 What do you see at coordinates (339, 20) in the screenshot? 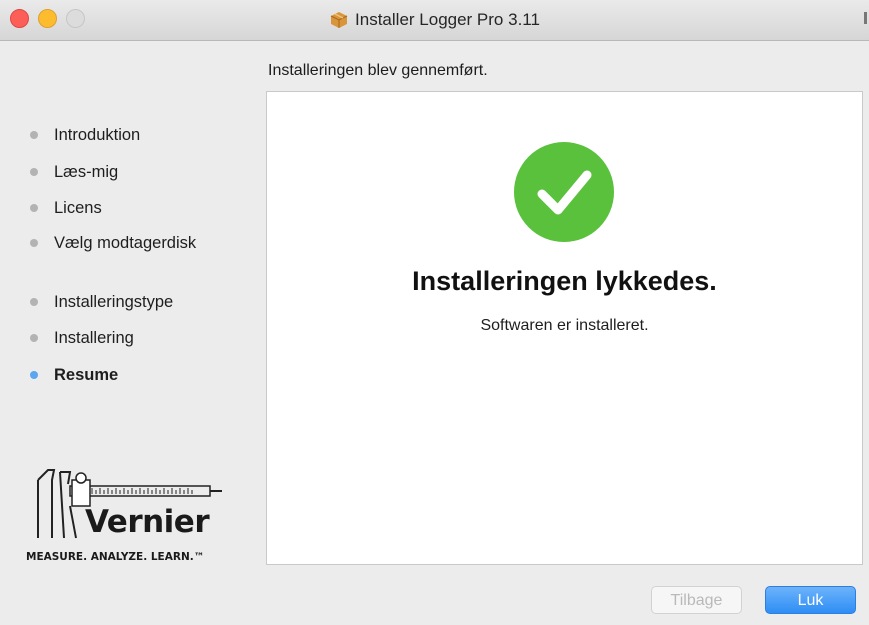
I see `package-icon` at bounding box center [339, 20].